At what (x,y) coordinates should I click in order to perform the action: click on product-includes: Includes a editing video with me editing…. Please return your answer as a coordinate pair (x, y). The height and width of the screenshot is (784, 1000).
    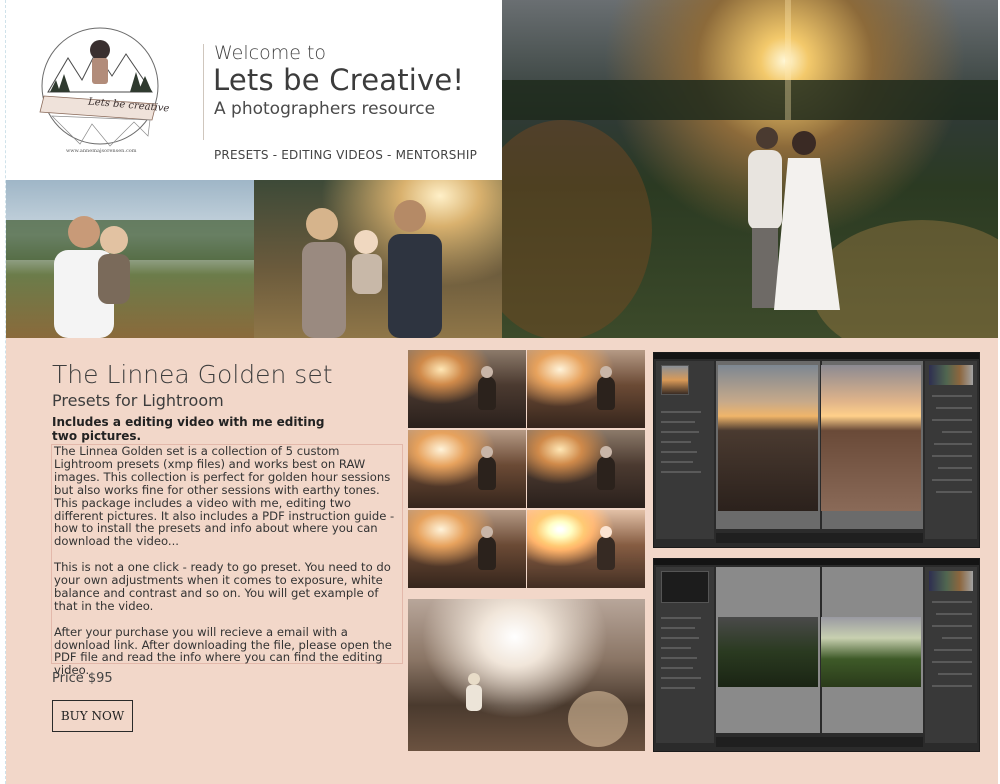
    Looking at the image, I should click on (188, 429).